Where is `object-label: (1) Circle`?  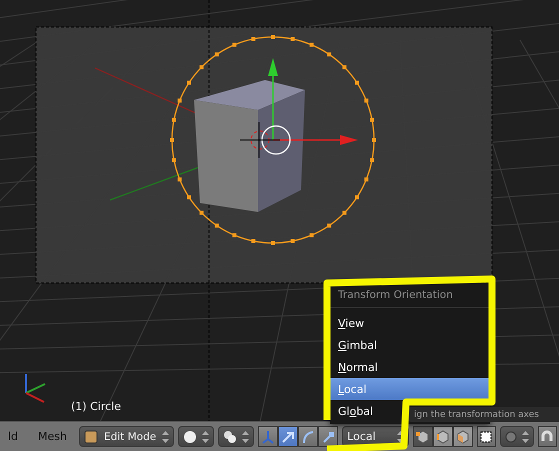 object-label: (1) Circle is located at coordinates (96, 406).